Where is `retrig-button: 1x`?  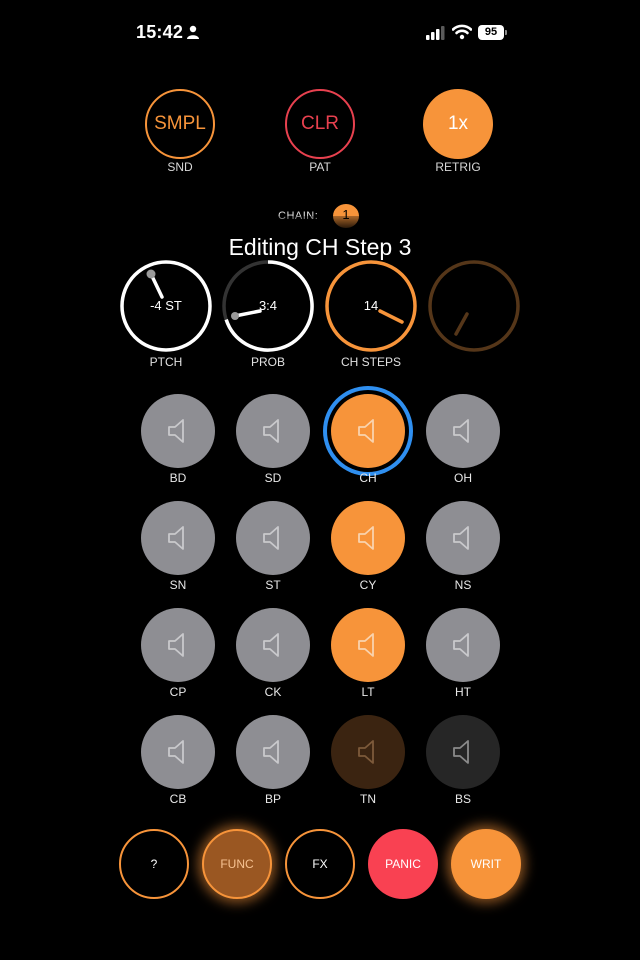 retrig-button: 1x is located at coordinates (458, 124).